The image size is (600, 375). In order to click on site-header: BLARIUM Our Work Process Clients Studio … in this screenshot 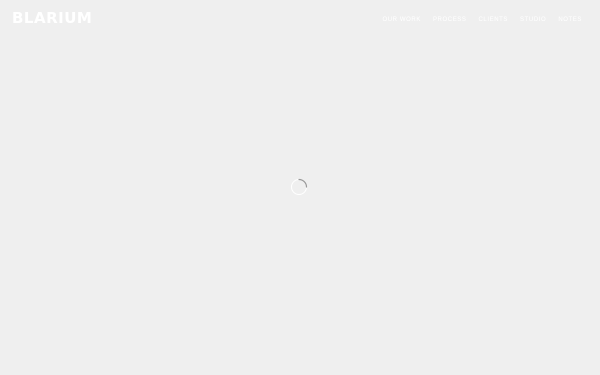, I will do `click(300, 20)`.